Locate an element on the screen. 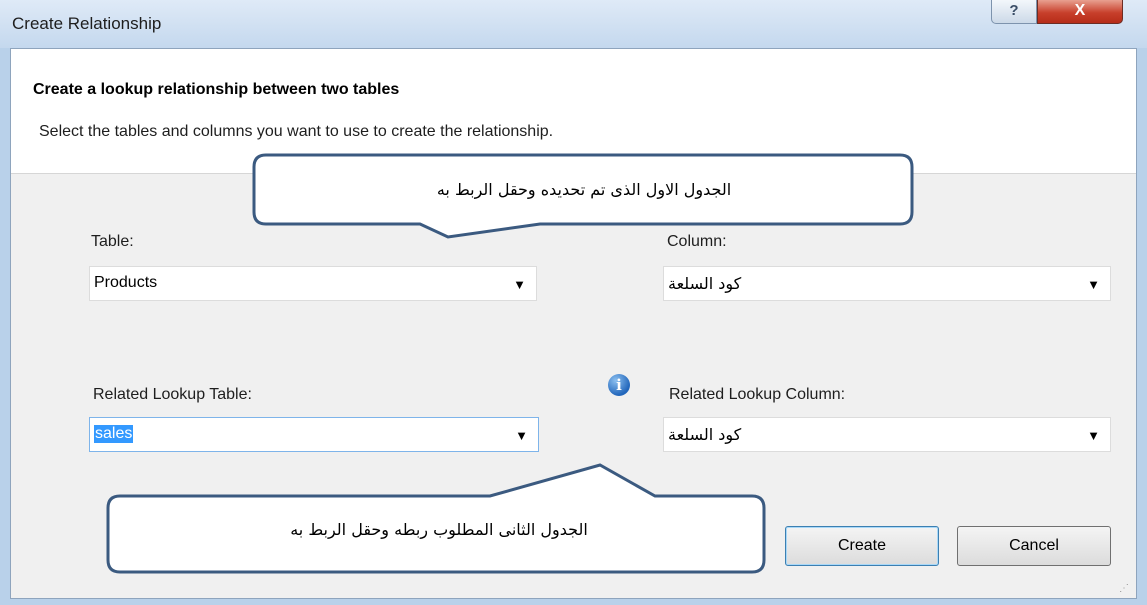 This screenshot has height=605, width=1147. callout-bottom-text: الجدول الثانى المطلوب ربطه وحقل الربط به is located at coordinates (439, 529).